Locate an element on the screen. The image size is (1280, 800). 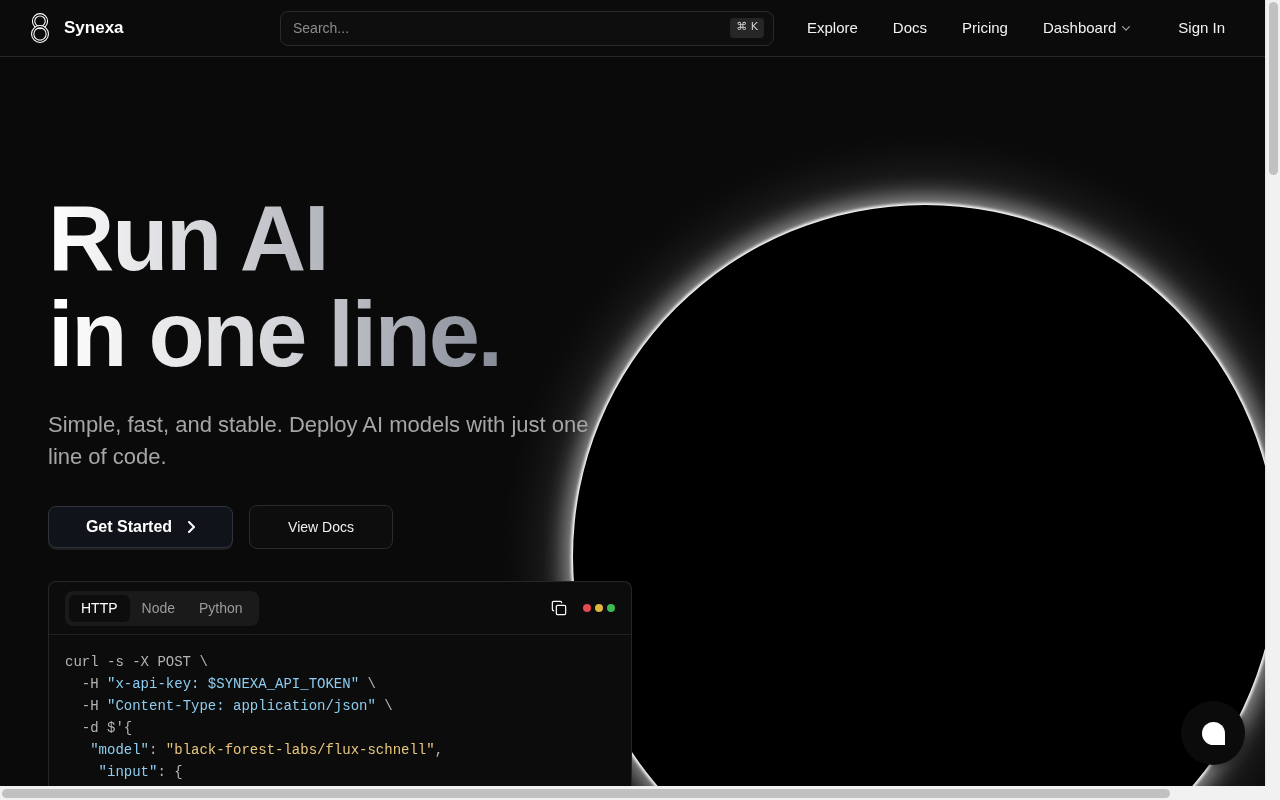
code-line: -H "x-api-key: $SYNEXA_API_TOKEN" \ is located at coordinates (228, 684).